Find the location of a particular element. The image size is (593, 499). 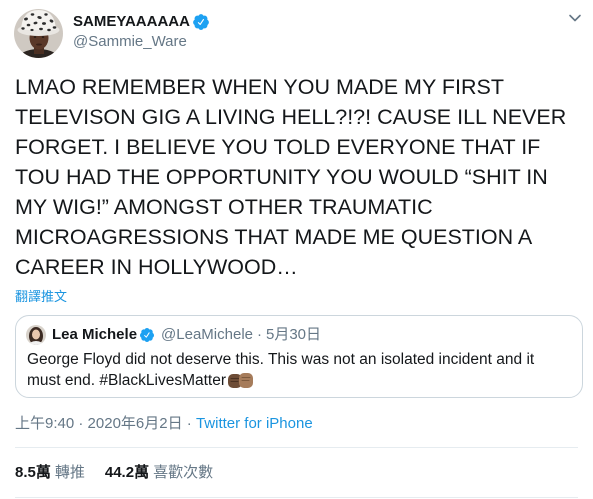

tweet-meta: 上午9:40 · 2020年6月2日 · Twitter for iPhone is located at coordinates (164, 424).